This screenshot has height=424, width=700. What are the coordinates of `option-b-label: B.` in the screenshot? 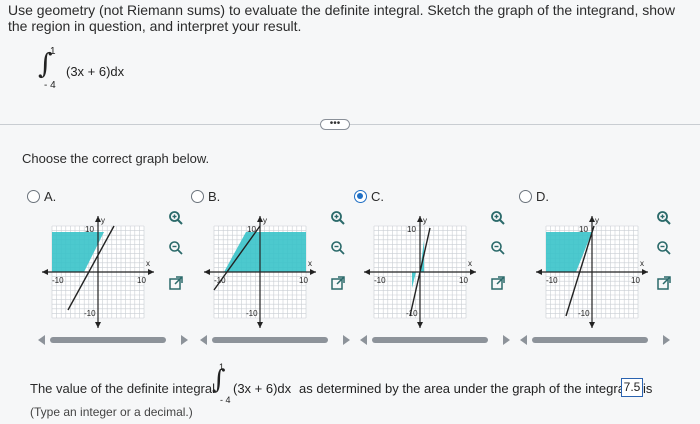 It's located at (214, 196).